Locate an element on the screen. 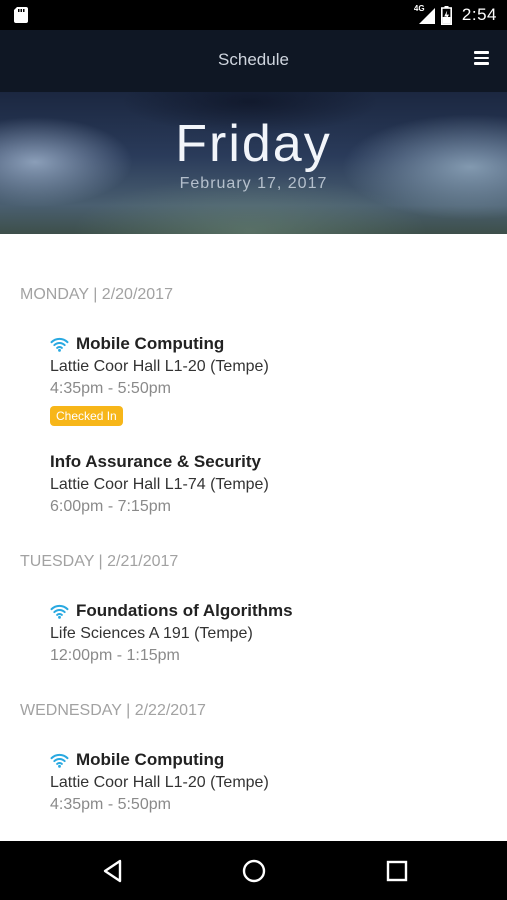  sd-card-icon is located at coordinates (21, 17).